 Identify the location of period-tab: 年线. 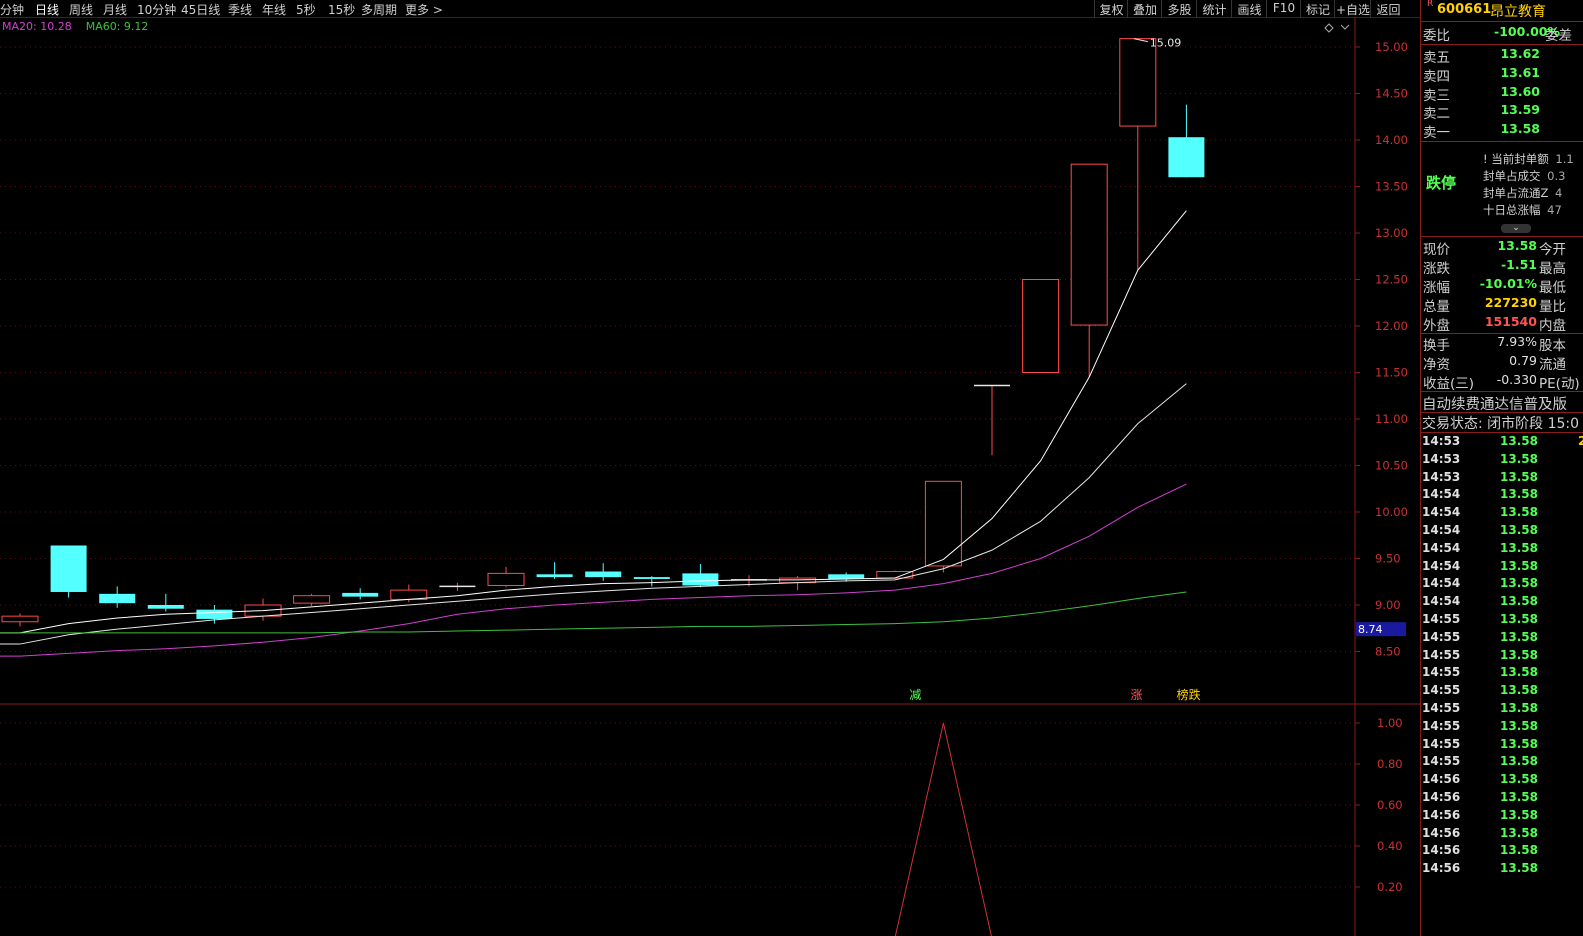
(274, 9).